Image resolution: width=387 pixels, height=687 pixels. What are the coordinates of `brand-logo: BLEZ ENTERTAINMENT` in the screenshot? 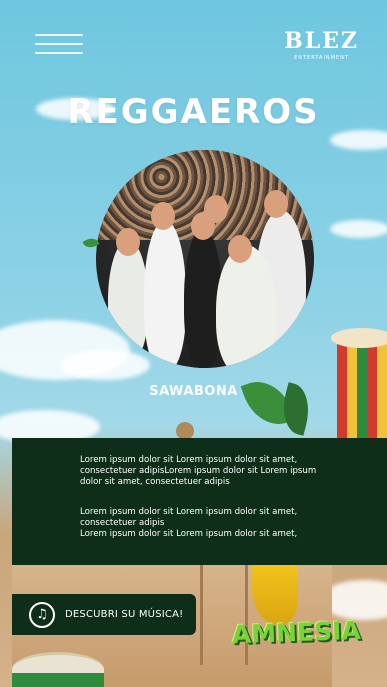 It's located at (321, 44).